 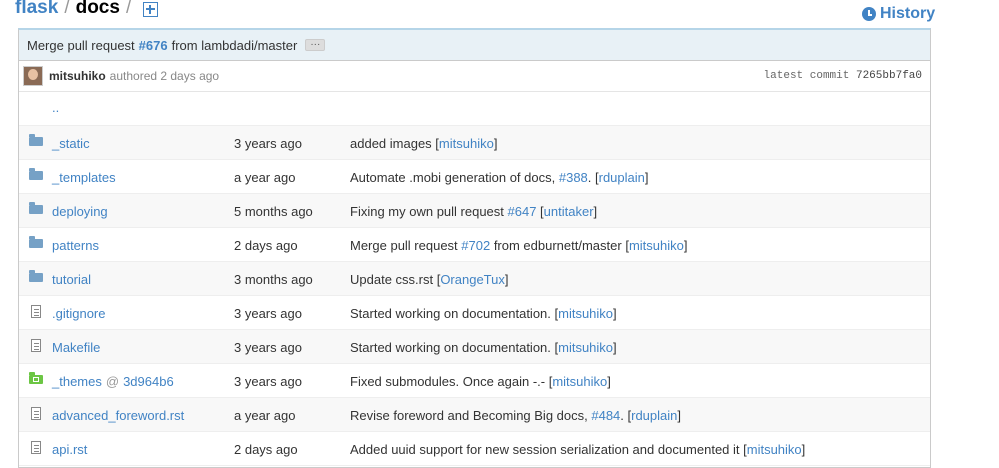 I want to click on commit-message-text: Fixing my own pull request, so click(x=429, y=211).